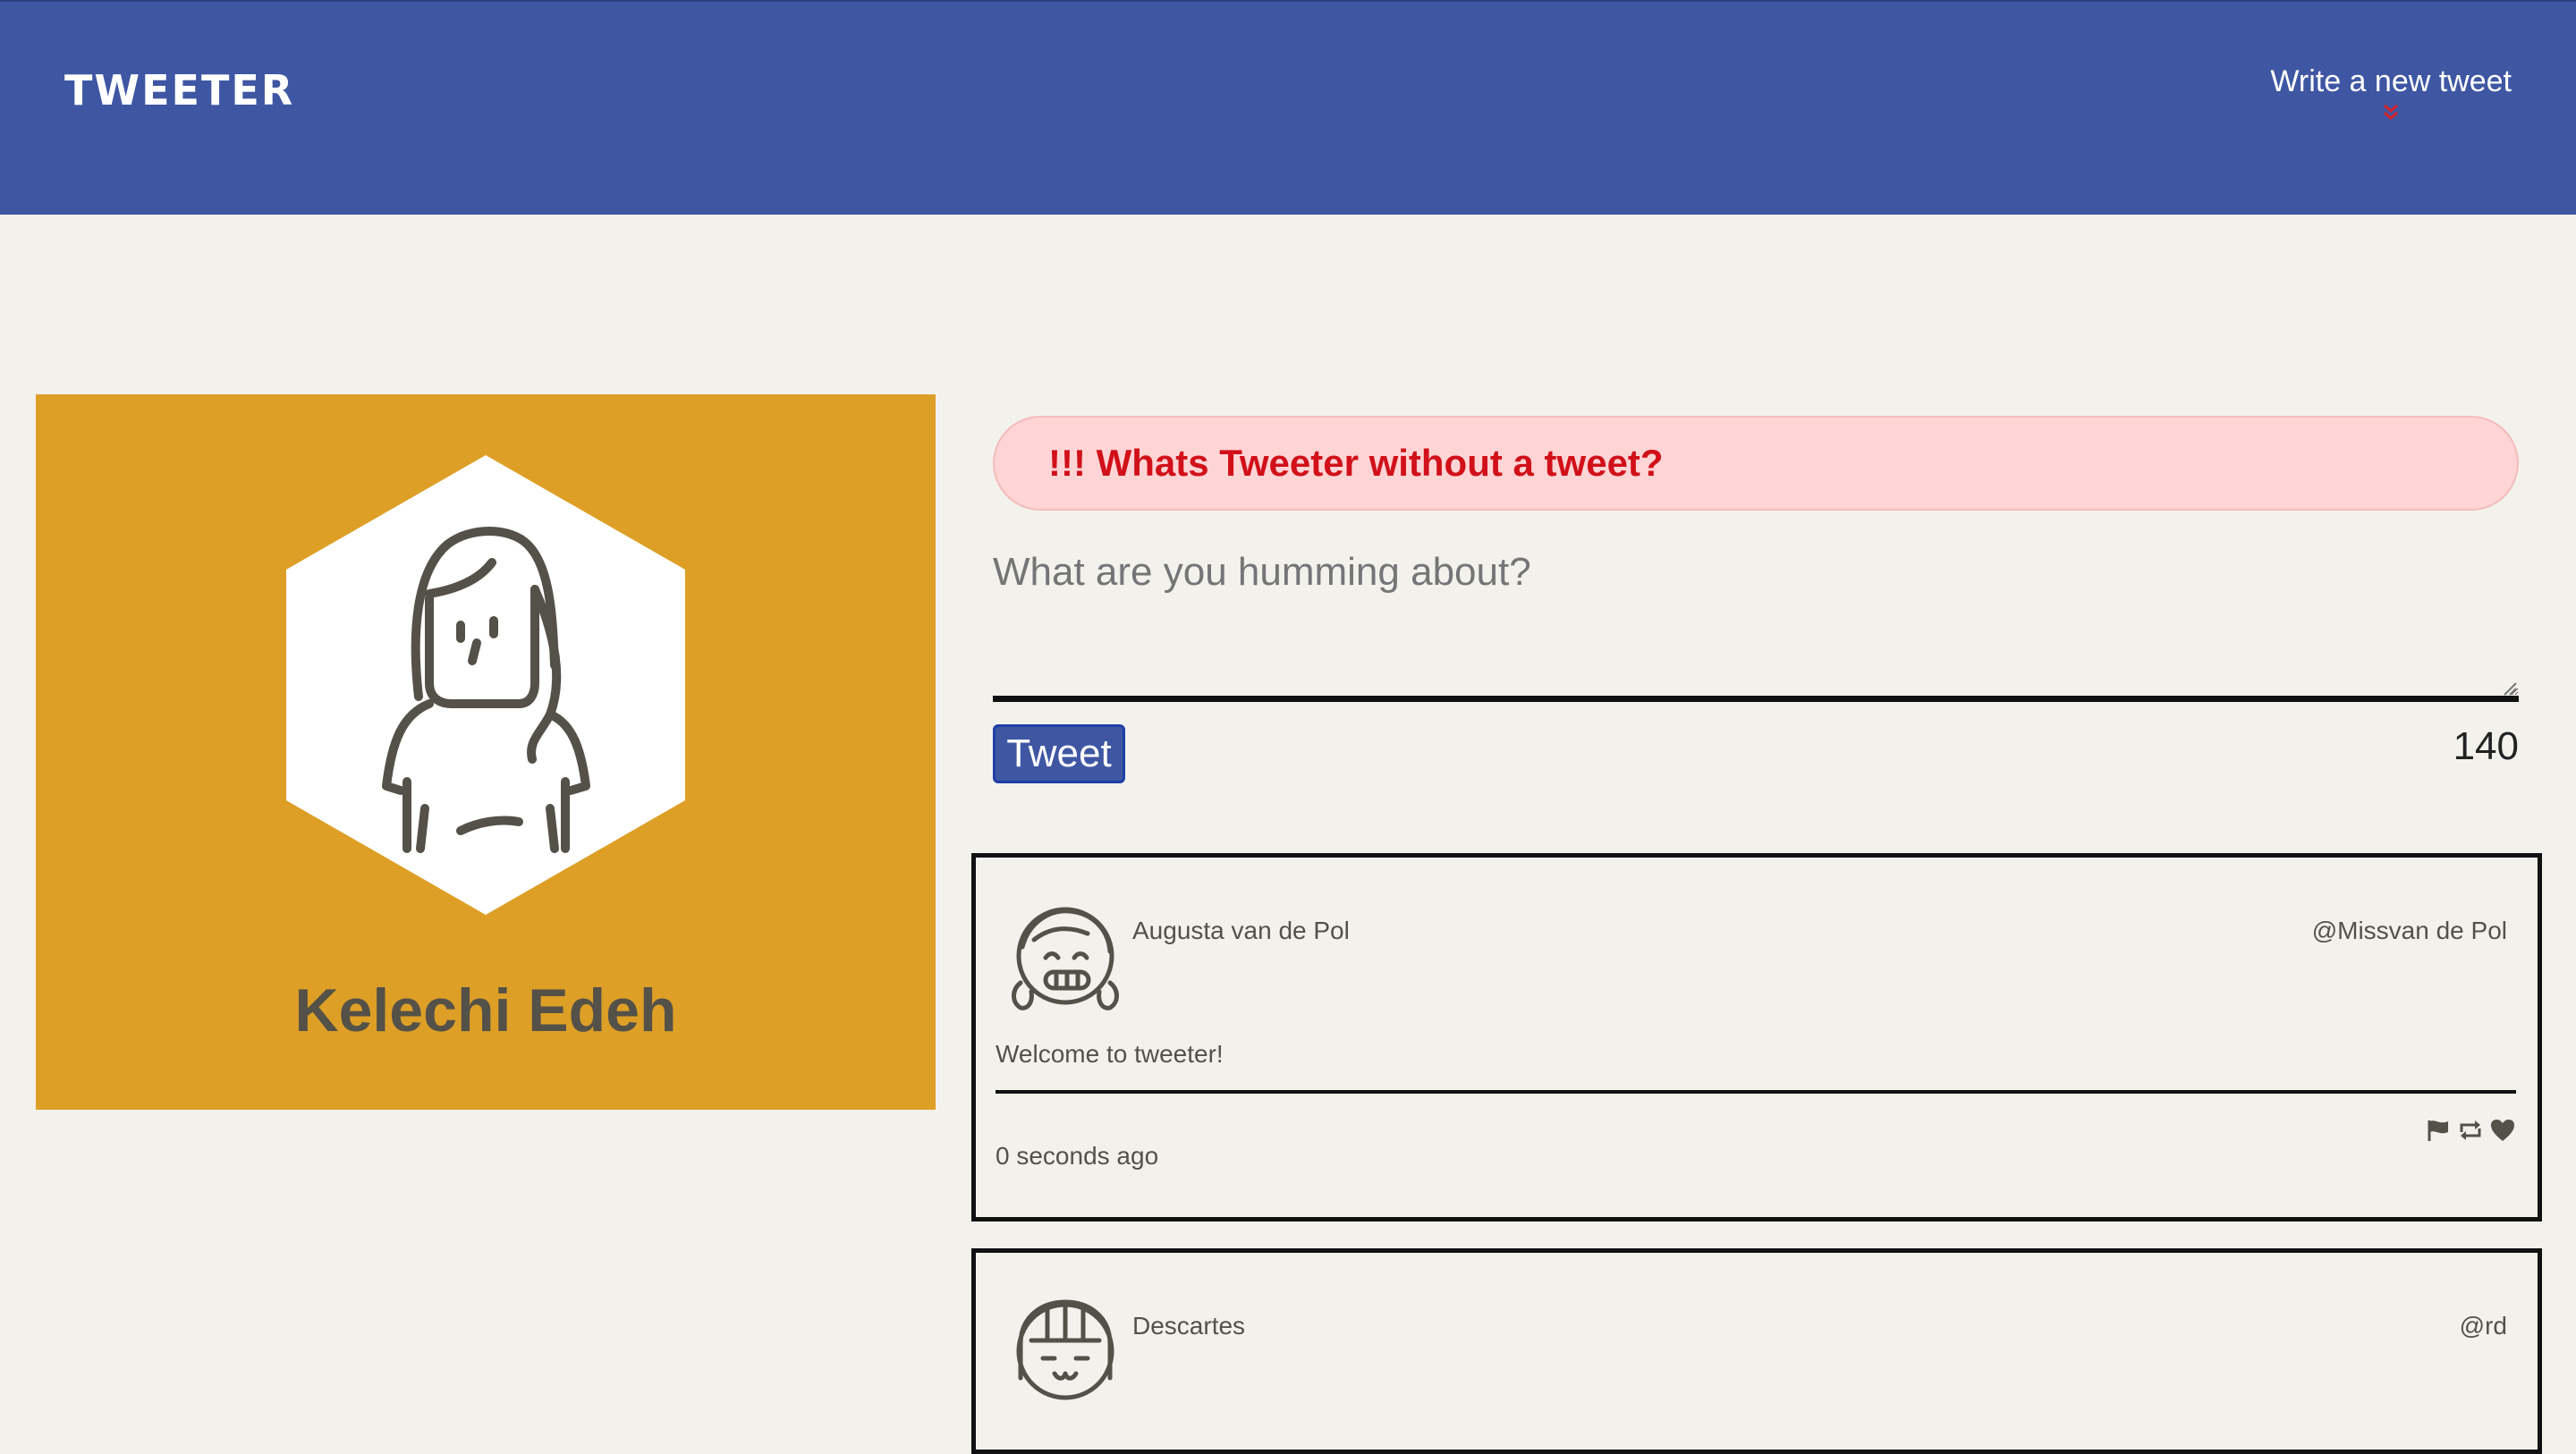 This screenshot has width=2576, height=1454. Describe the element at coordinates (2502, 1130) in the screenshot. I see `heart-icon` at that location.